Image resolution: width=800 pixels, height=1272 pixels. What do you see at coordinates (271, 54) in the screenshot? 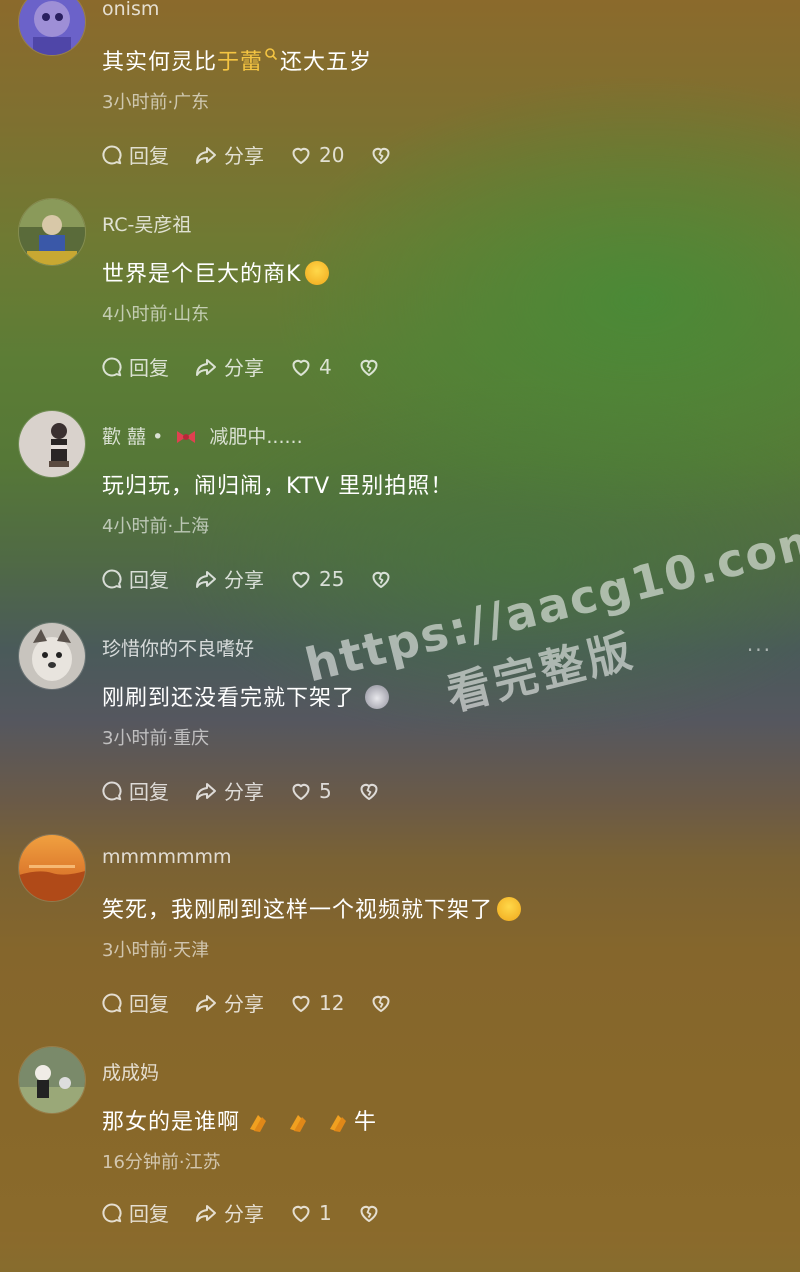
I see `search-icon` at bounding box center [271, 54].